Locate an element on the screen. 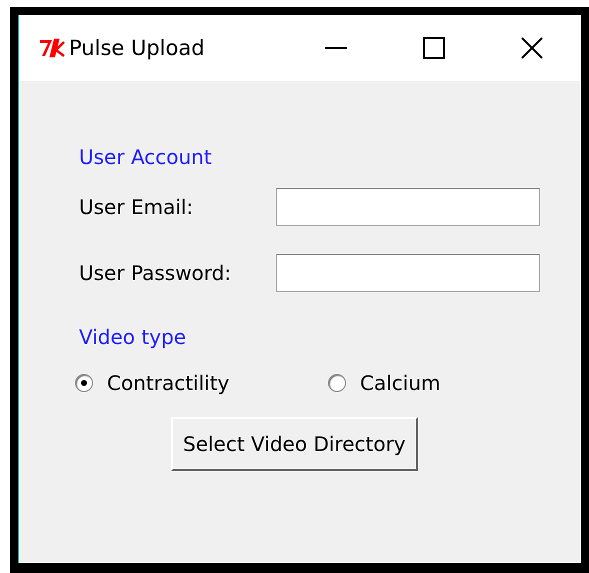 This screenshot has height=573, width=589. field-label: User Password: is located at coordinates (155, 273).